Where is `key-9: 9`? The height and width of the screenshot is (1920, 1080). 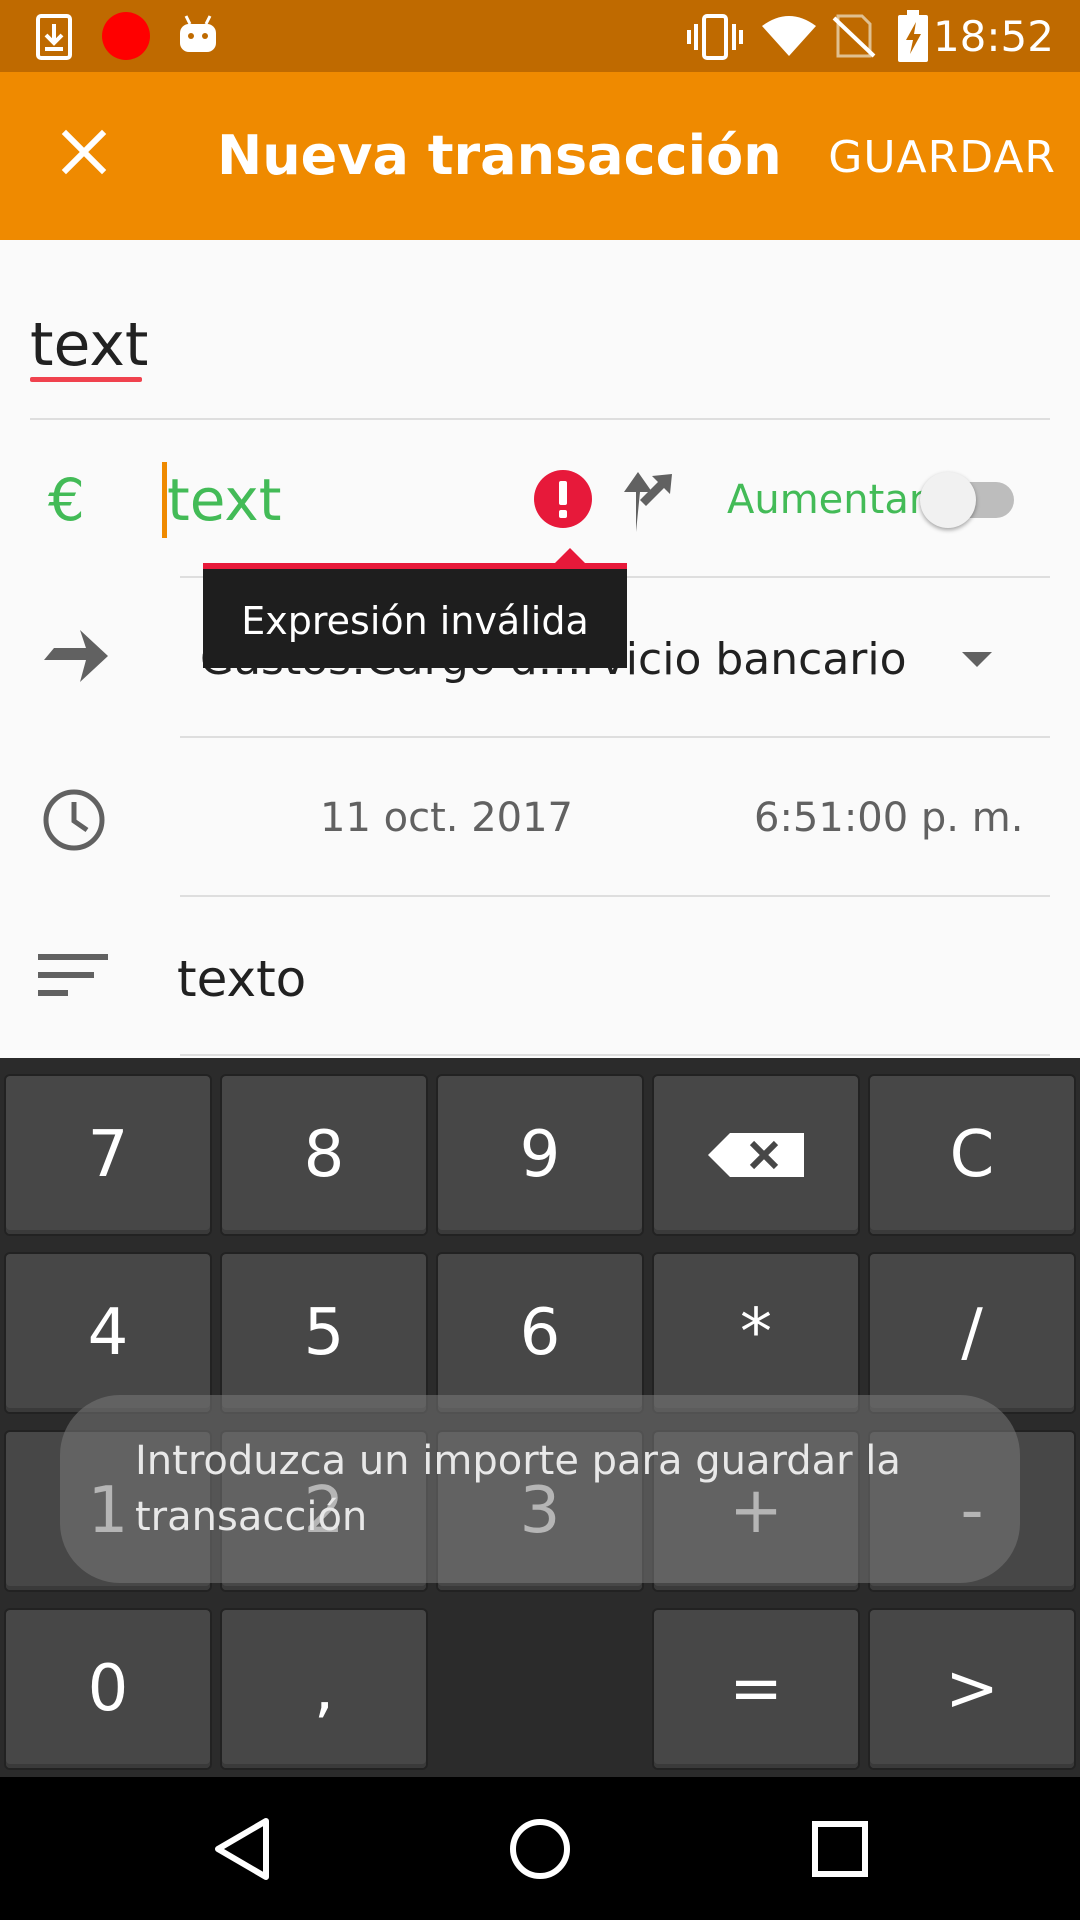
key-9: 9 is located at coordinates (540, 1155).